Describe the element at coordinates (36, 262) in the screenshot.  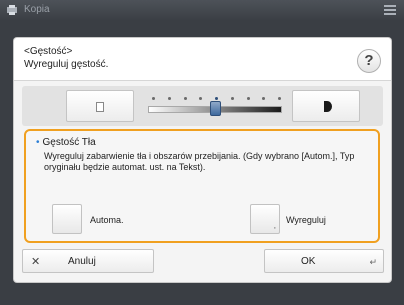
I see `close-icon: ✕` at that location.